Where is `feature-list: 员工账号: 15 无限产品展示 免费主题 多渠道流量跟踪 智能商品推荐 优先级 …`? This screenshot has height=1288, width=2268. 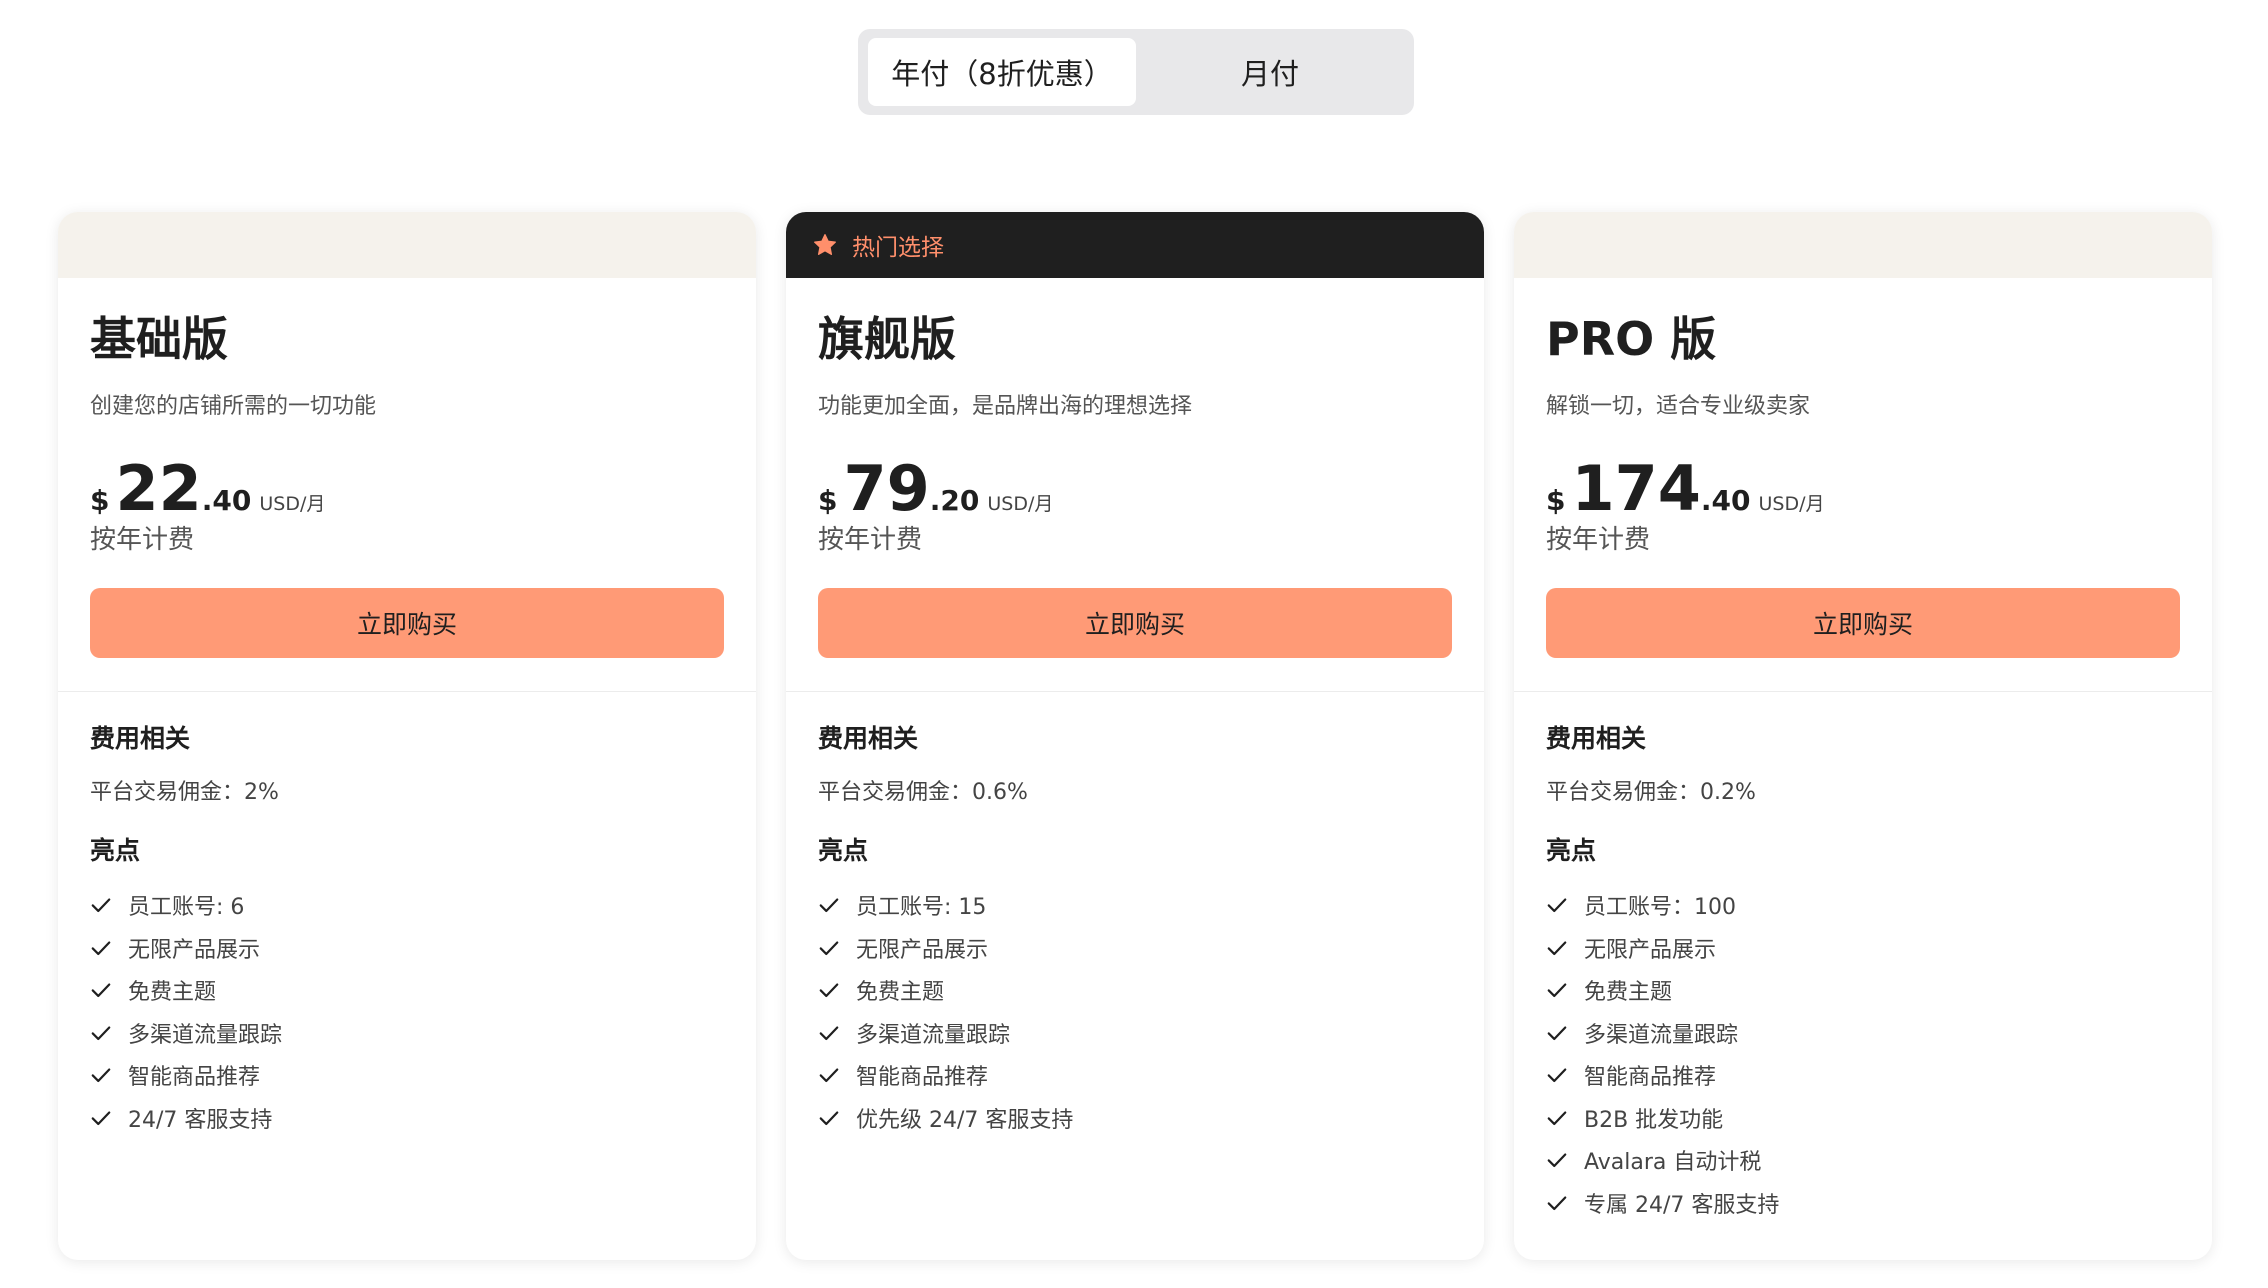
feature-list: 员工账号: 15 无限产品展示 免费主题 多渠道流量跟踪 智能商品推荐 优先级 … is located at coordinates (1135, 1011).